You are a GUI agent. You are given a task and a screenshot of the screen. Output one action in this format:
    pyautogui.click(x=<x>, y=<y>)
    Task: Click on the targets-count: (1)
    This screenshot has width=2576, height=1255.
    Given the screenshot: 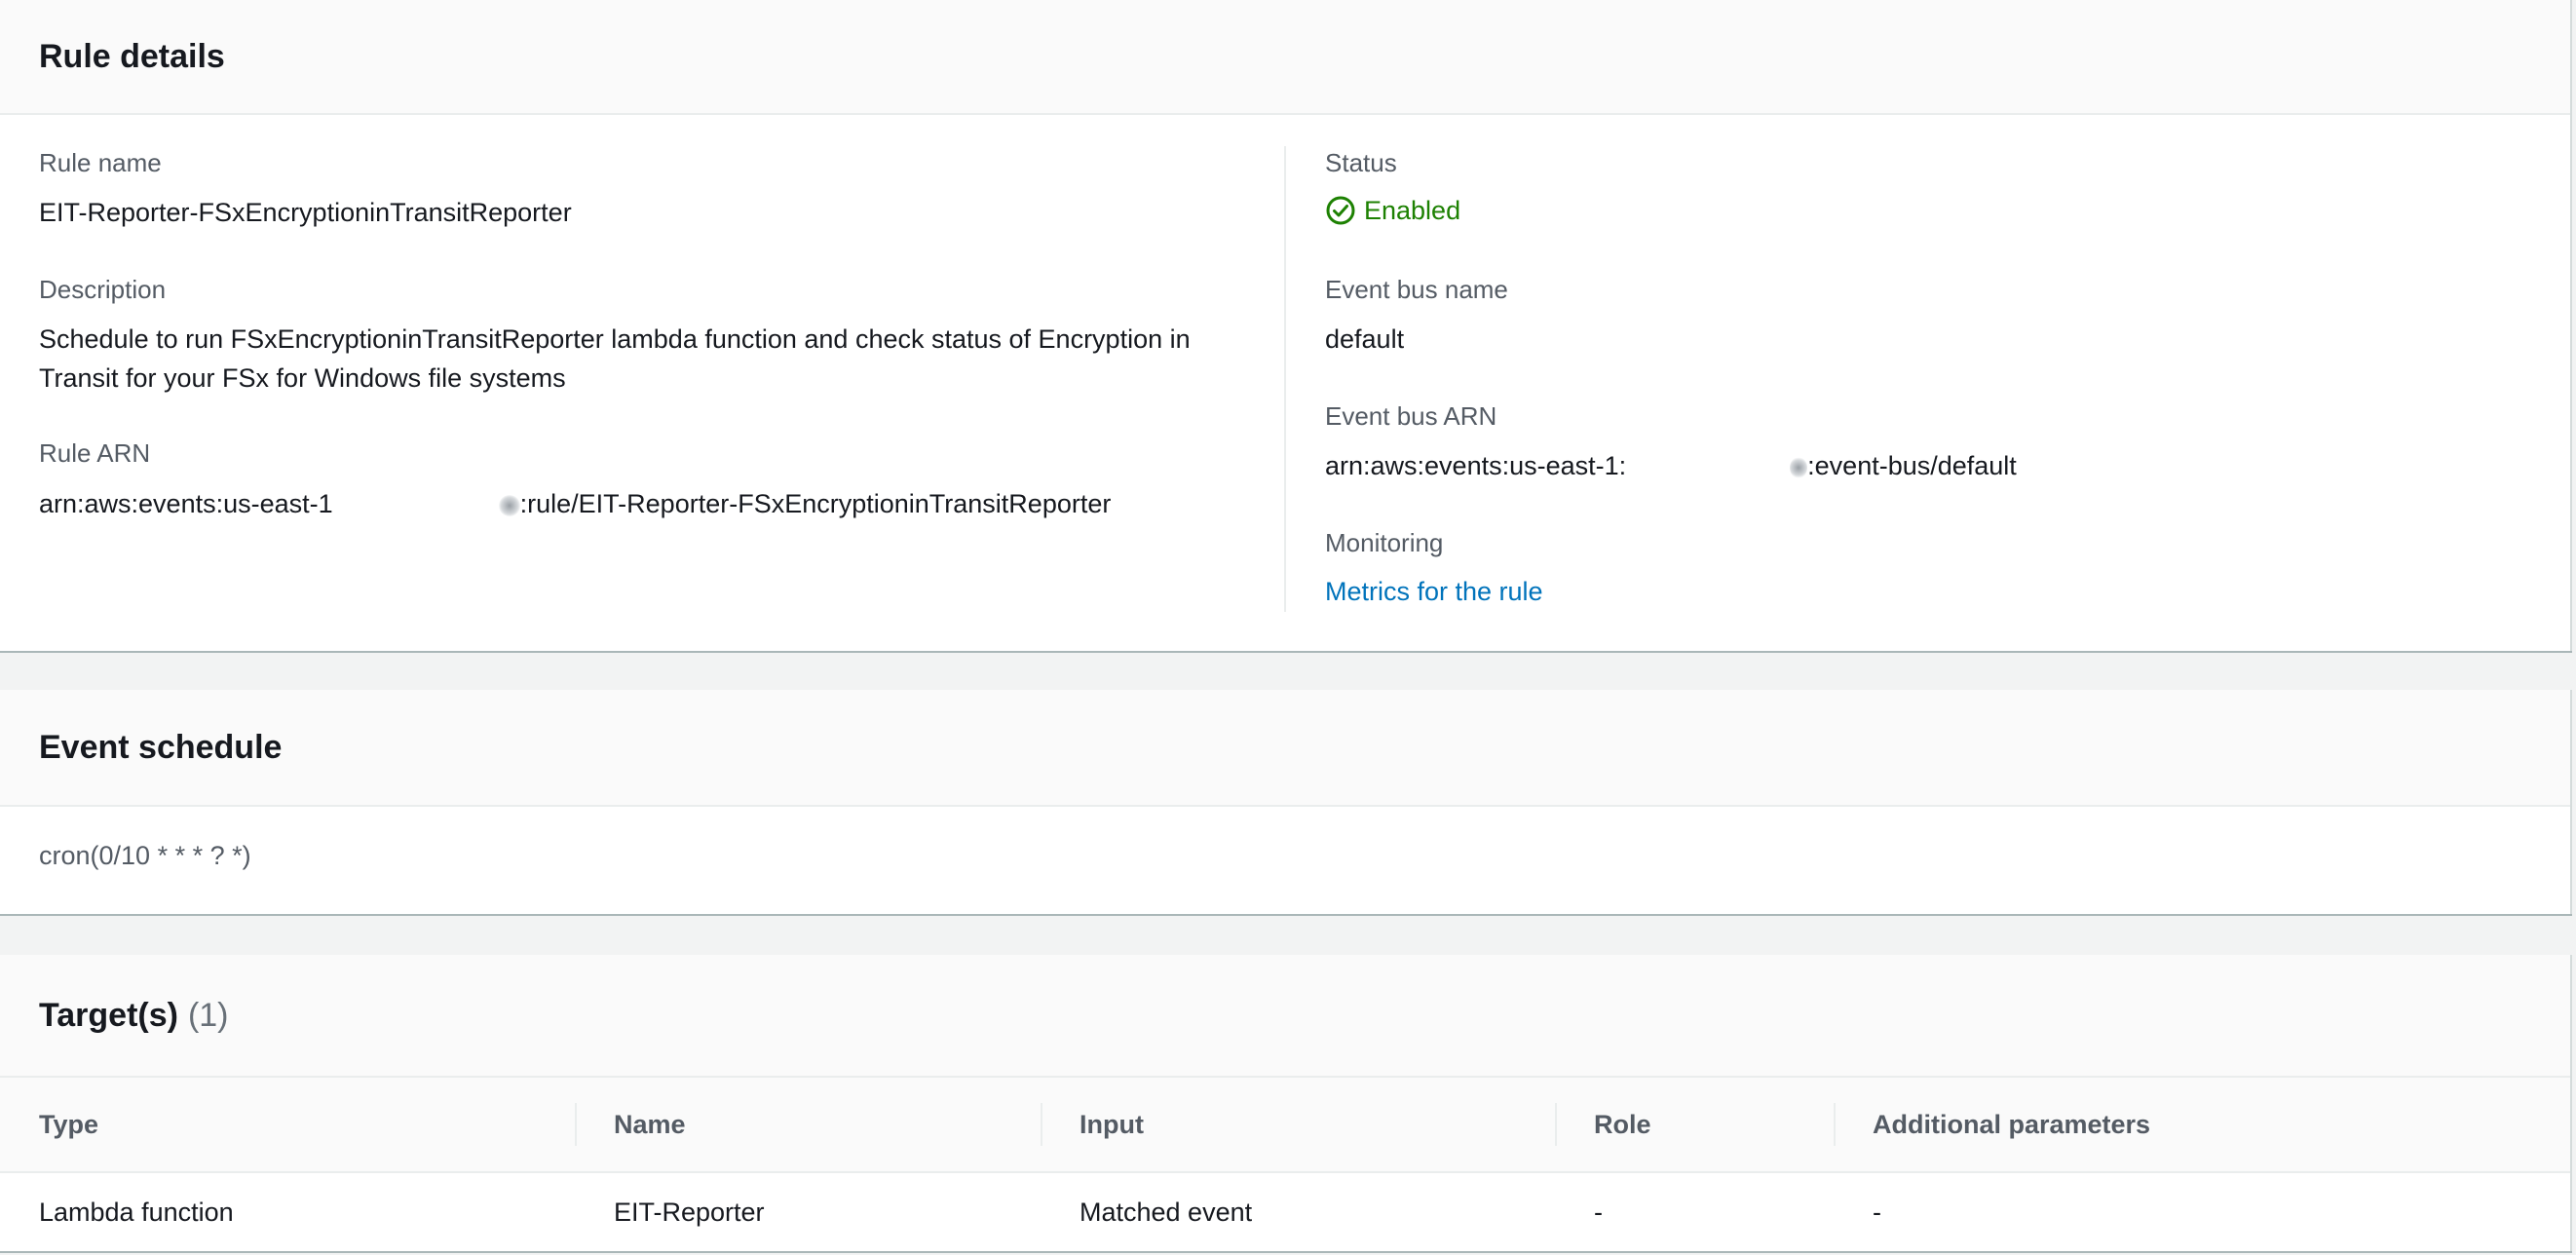 What is the action you would take?
    pyautogui.click(x=208, y=1015)
    